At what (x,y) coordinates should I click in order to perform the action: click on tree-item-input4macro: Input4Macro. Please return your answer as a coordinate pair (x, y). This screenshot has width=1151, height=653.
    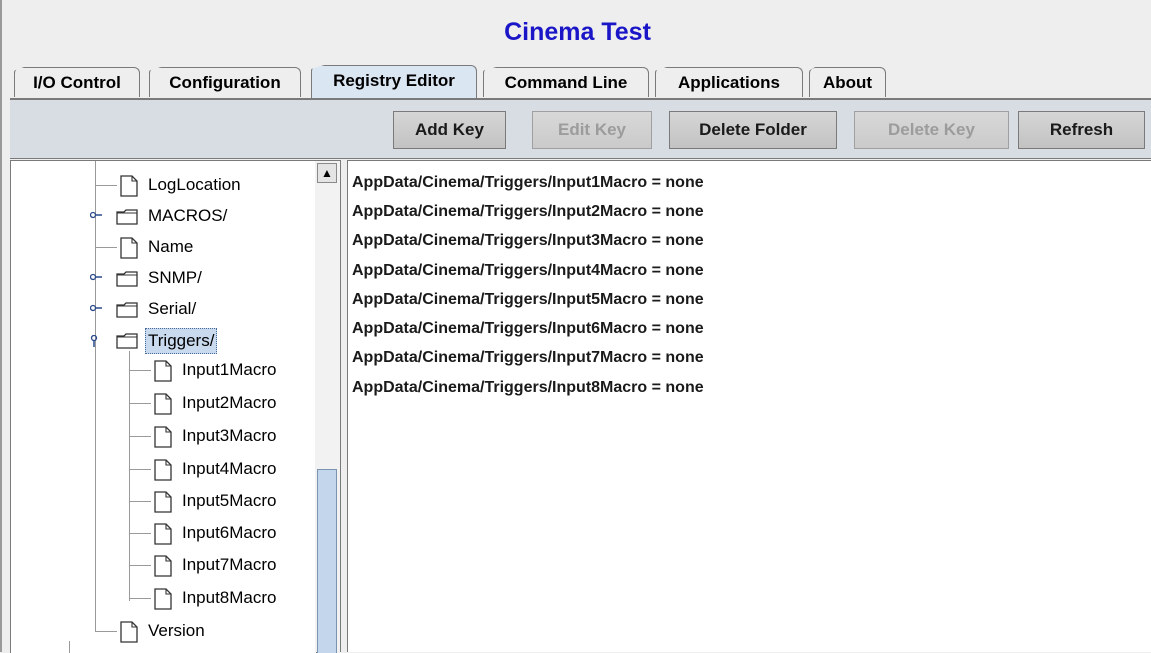
    Looking at the image, I should click on (163, 469).